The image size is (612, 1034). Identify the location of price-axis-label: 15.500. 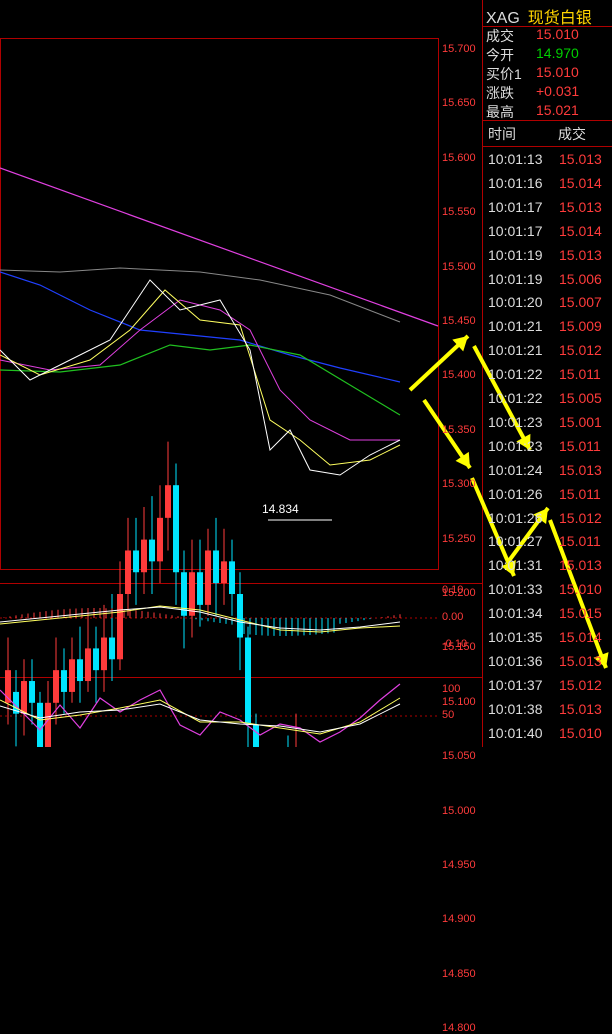
(459, 266).